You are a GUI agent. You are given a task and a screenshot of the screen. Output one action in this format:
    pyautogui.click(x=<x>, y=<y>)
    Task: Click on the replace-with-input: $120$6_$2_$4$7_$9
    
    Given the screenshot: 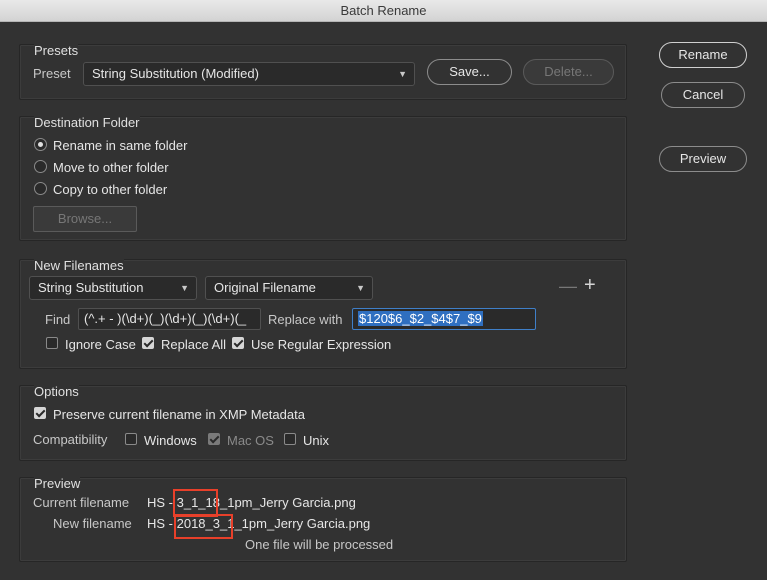 What is the action you would take?
    pyautogui.click(x=444, y=319)
    